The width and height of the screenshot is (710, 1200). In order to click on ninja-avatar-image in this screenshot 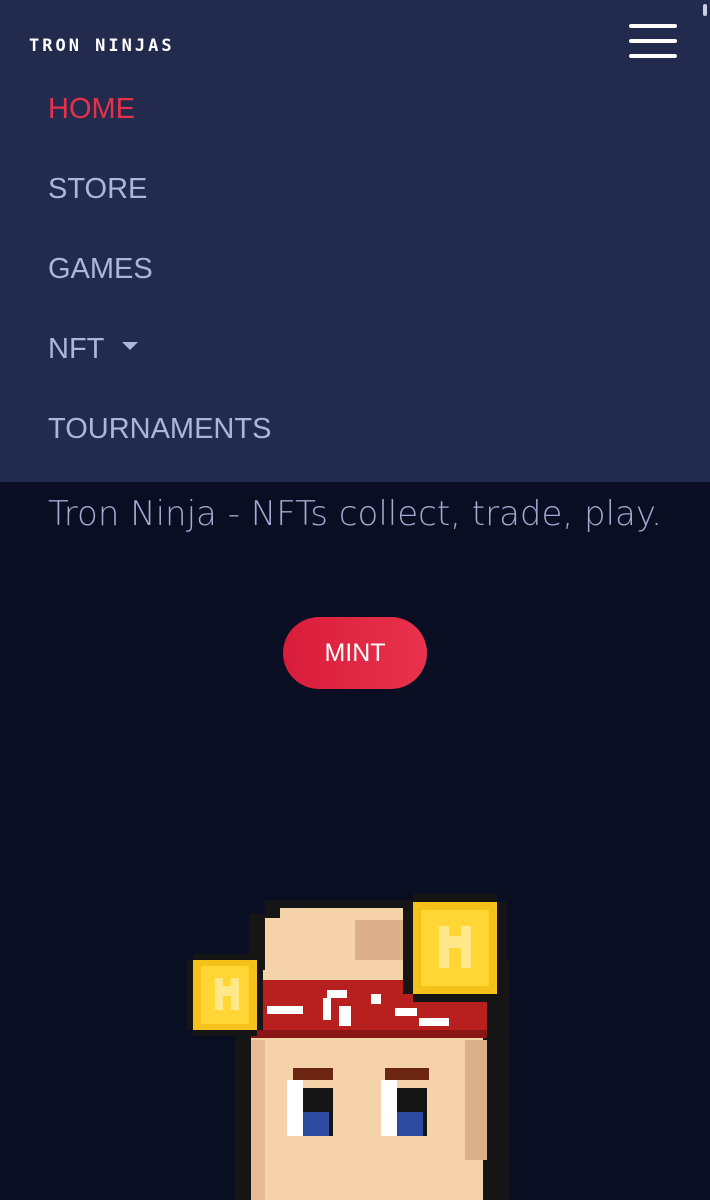, I will do `click(348, 1047)`.